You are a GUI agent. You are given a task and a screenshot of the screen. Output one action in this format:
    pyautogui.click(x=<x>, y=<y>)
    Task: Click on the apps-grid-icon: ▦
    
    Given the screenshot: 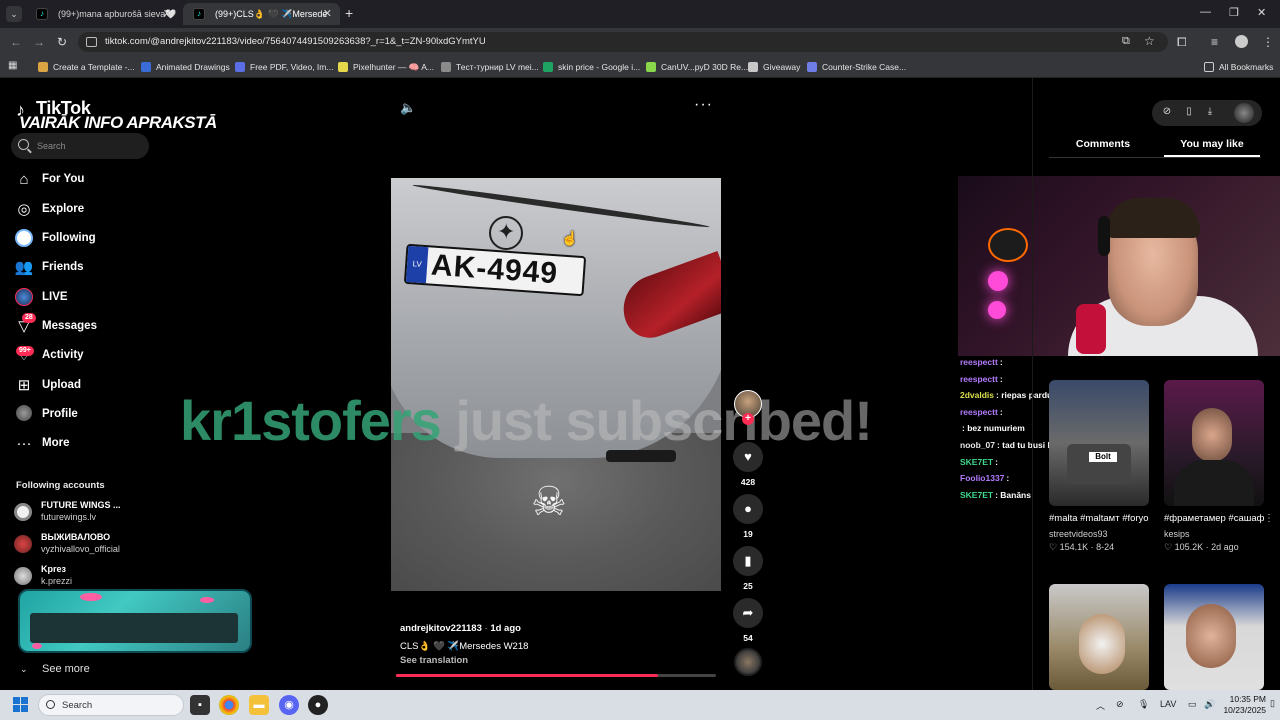 What is the action you would take?
    pyautogui.click(x=12, y=65)
    